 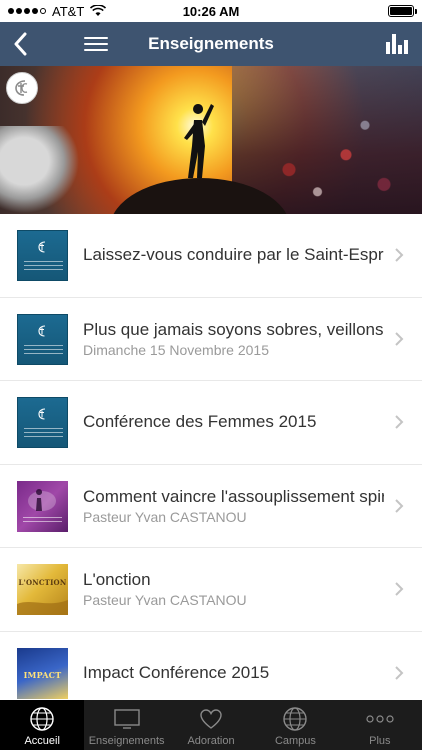 I want to click on tab-label: Enseignements, so click(x=126, y=741).